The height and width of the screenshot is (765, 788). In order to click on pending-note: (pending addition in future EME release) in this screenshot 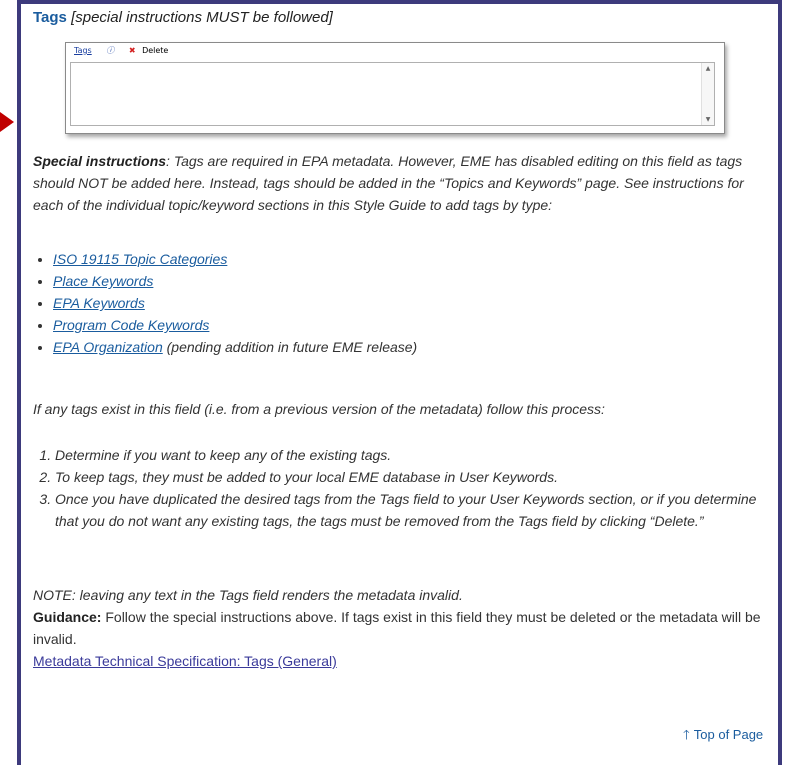, I will do `click(290, 347)`.